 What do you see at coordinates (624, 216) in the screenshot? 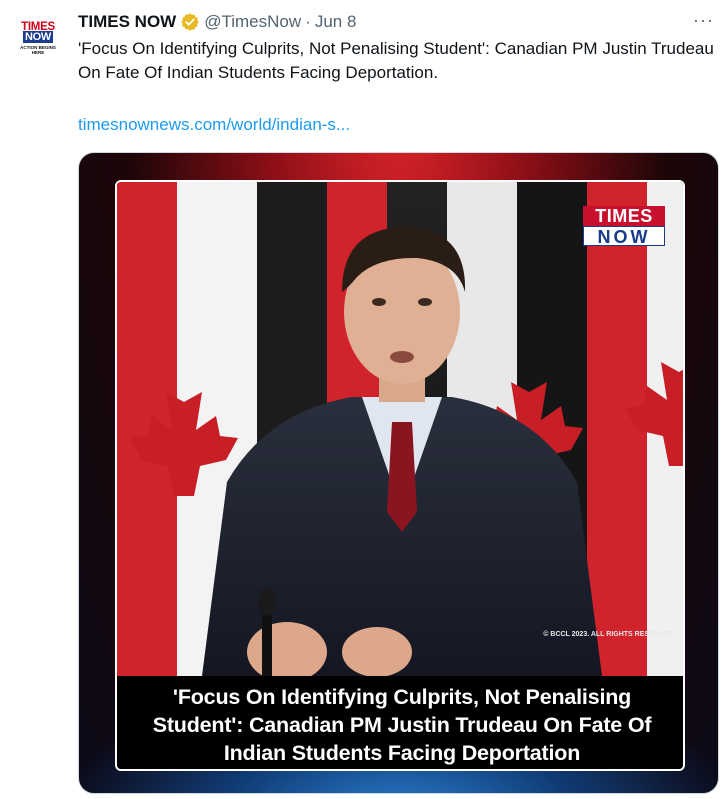
I see `logo-line1: TIMES` at bounding box center [624, 216].